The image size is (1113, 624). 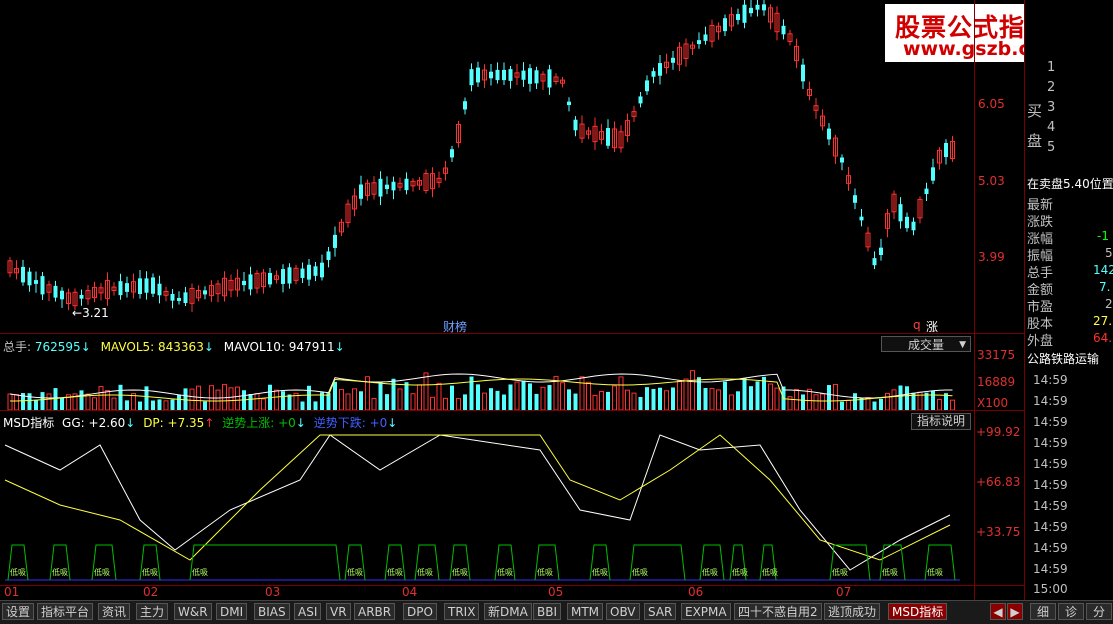 What do you see at coordinates (585, 611) in the screenshot?
I see `tab-mtm: MTM` at bounding box center [585, 611].